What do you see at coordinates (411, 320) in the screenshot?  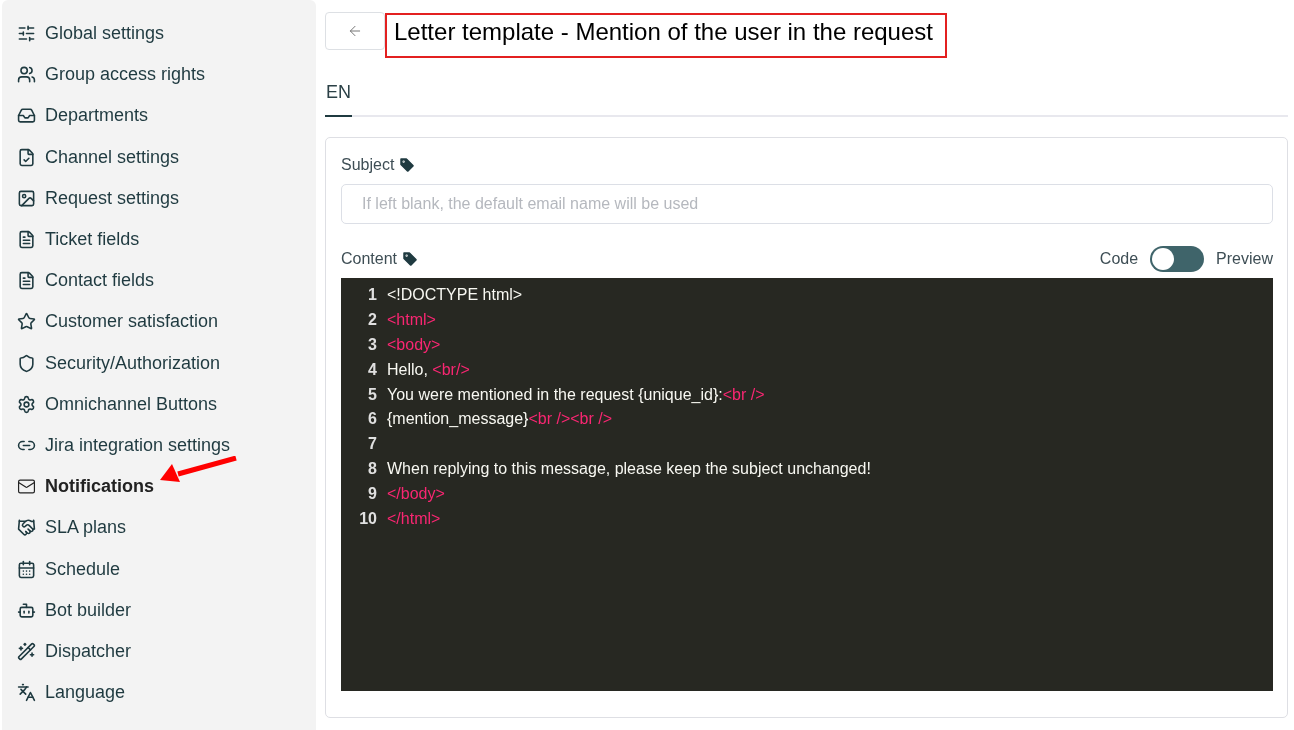 I see `code-line: <html>` at bounding box center [411, 320].